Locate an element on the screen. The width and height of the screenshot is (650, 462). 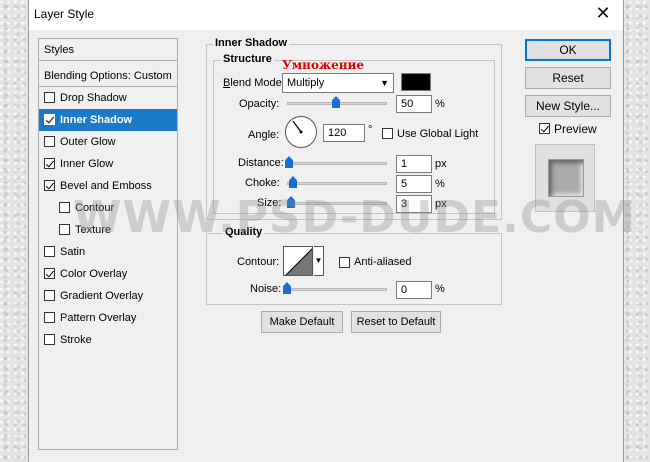
style-item-outer-glow: Outer Glow is located at coordinates (108, 142).